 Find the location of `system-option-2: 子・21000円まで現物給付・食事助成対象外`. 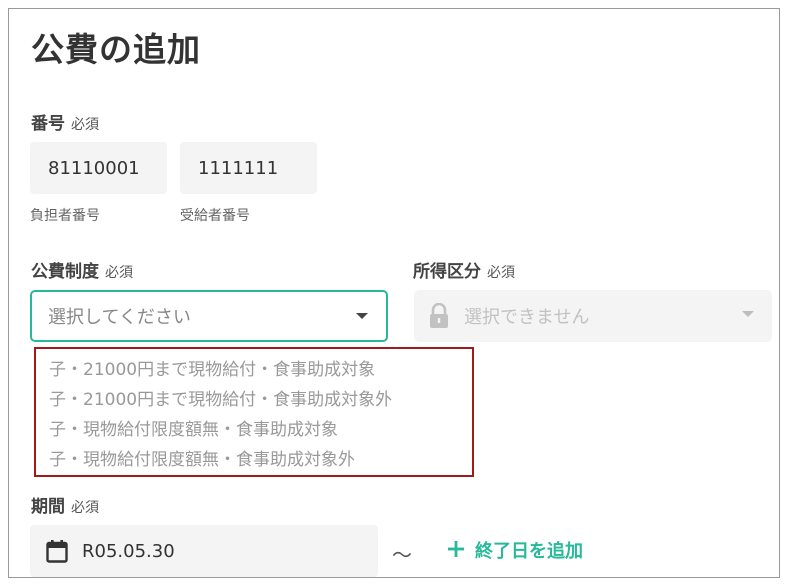

system-option-2: 子・21000円まで現物給付・食事助成対象外 is located at coordinates (254, 400).